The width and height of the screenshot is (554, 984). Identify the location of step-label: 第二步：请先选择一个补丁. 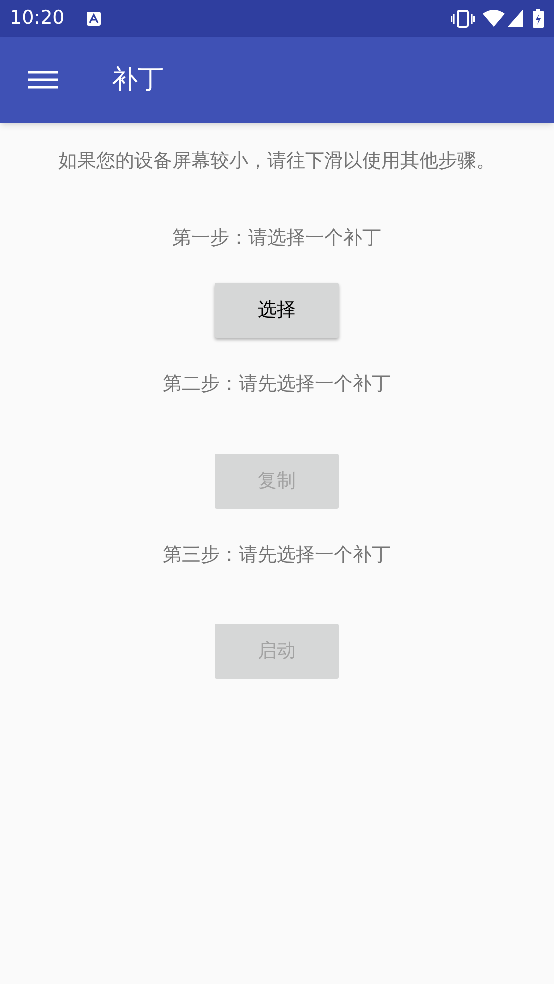
(277, 384).